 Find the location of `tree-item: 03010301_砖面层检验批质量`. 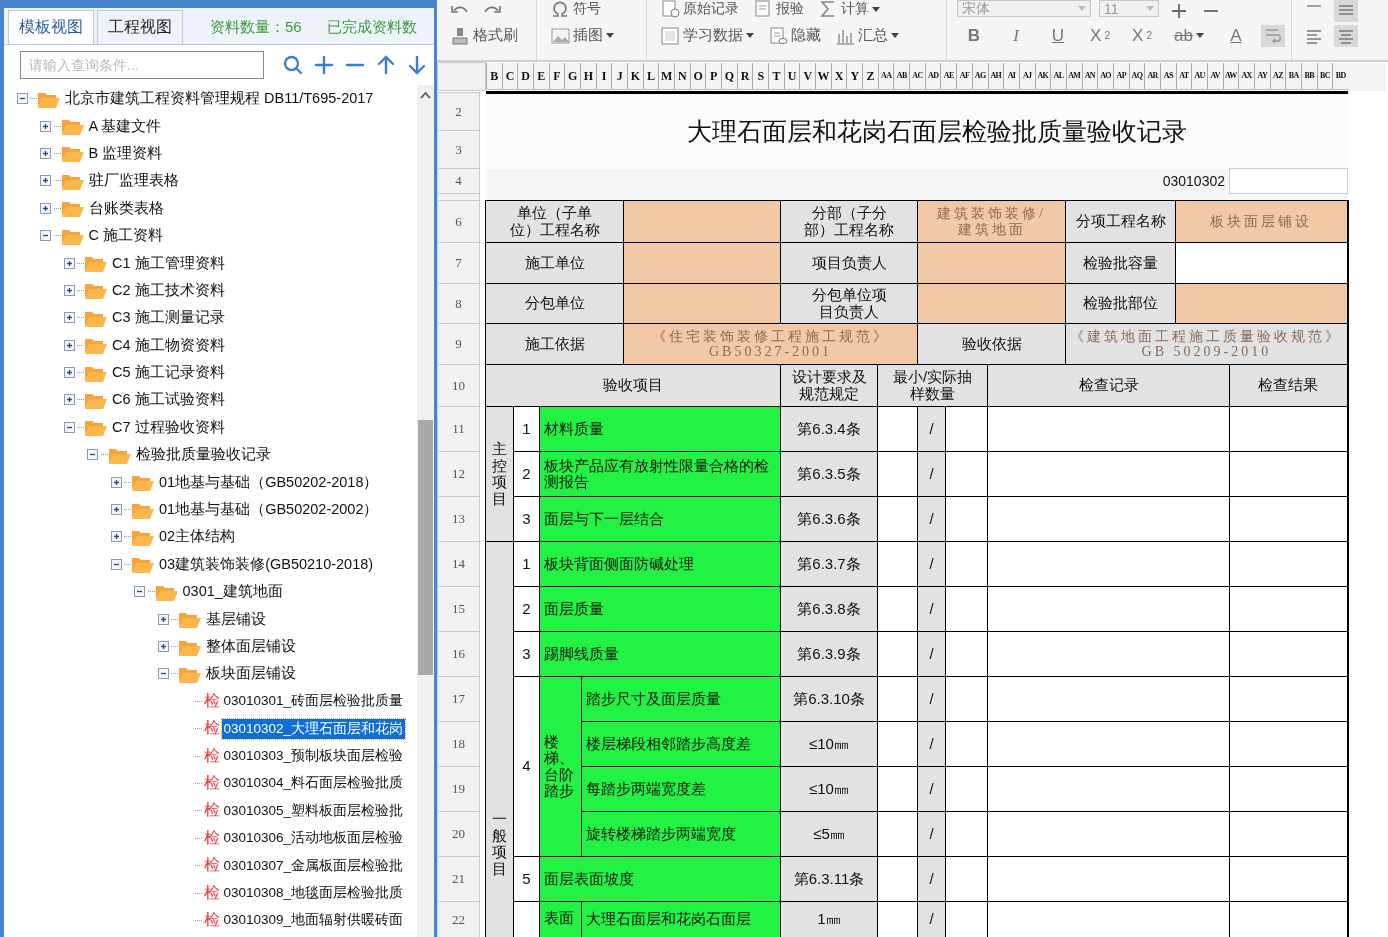

tree-item: 03010301_砖面层检验批质量 is located at coordinates (313, 701).